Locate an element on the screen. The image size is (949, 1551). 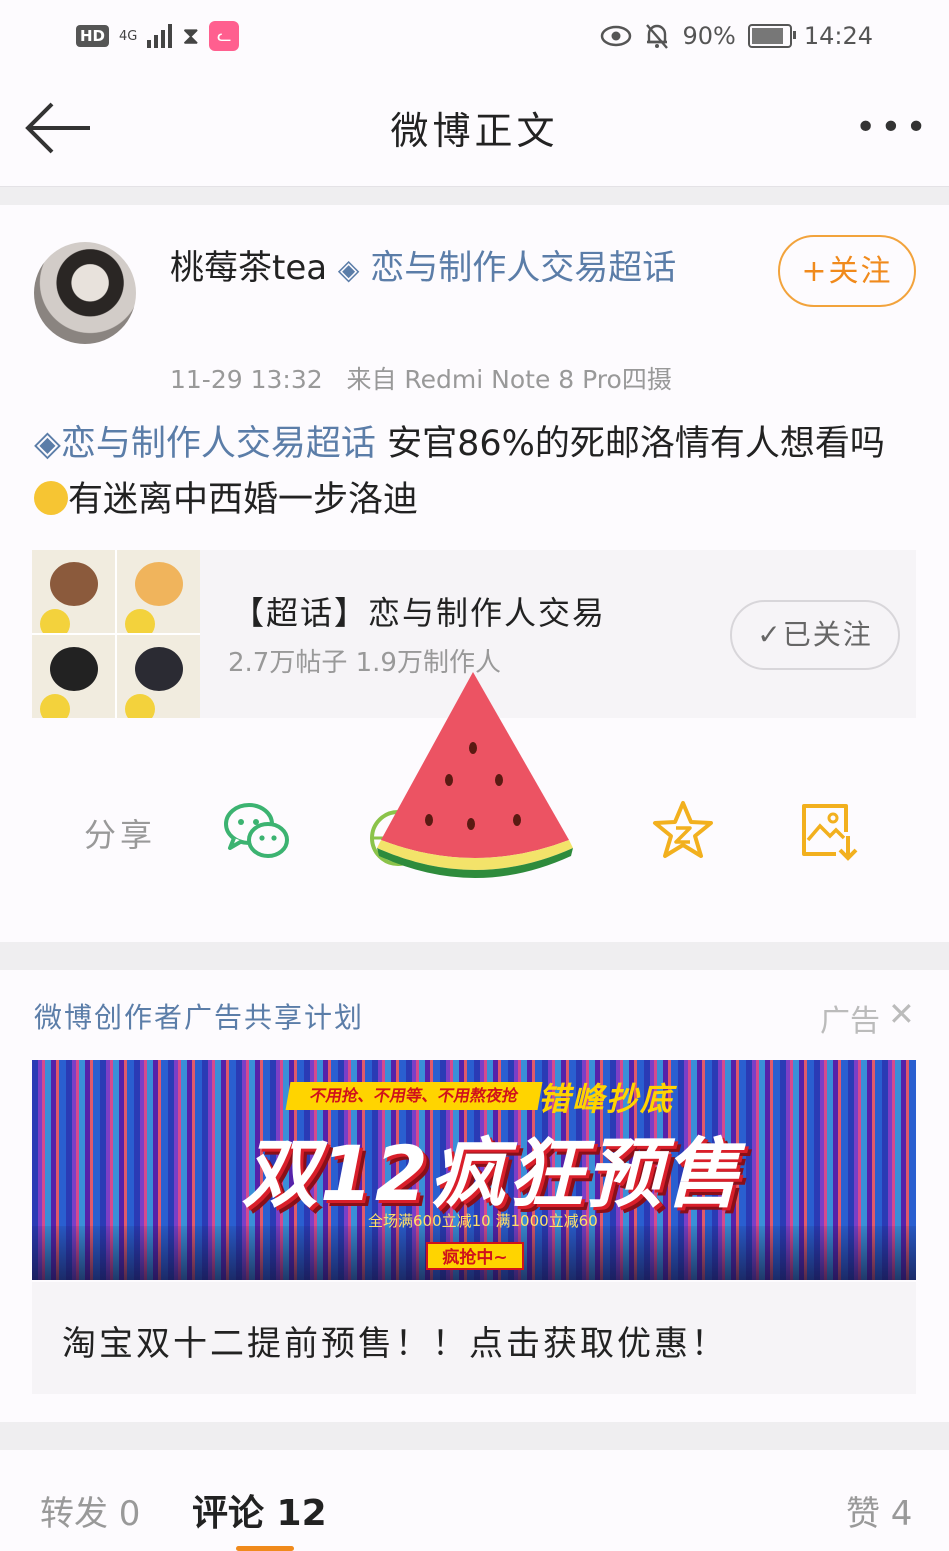
tab-like: 赞 4 is located at coordinates (879, 1510).